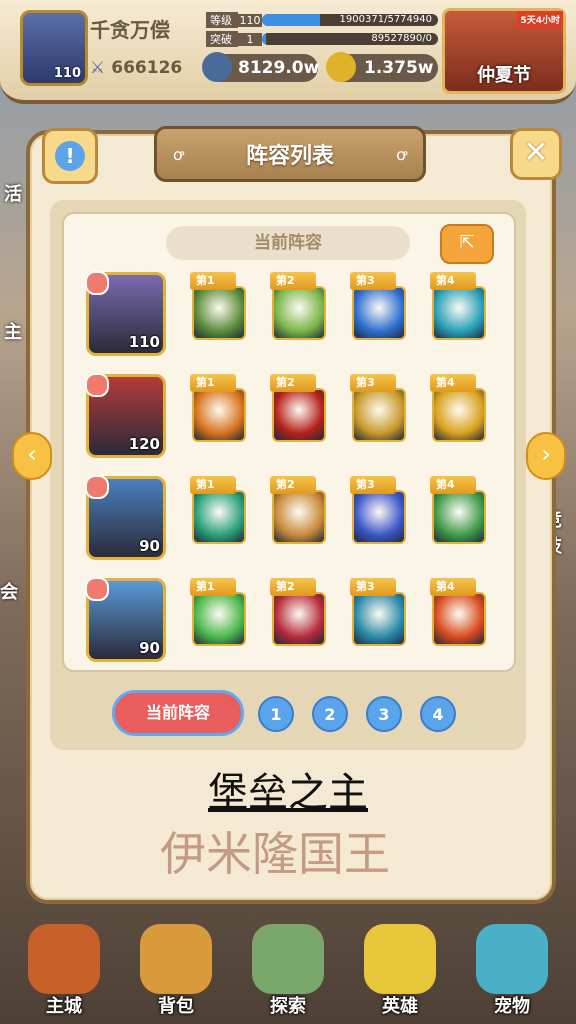  Describe the element at coordinates (13, 332) in the screenshot. I see `side-hint: 主` at that location.